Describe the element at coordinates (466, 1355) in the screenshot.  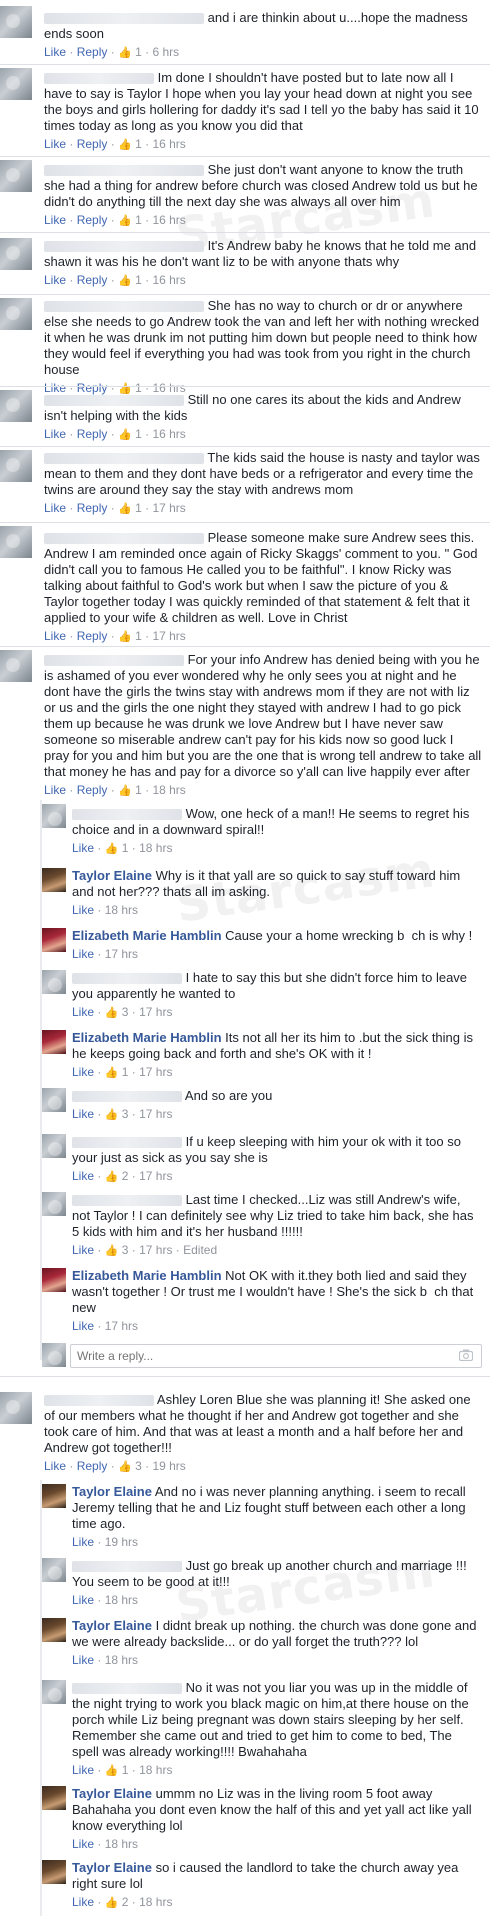
I see `camera-icon` at that location.